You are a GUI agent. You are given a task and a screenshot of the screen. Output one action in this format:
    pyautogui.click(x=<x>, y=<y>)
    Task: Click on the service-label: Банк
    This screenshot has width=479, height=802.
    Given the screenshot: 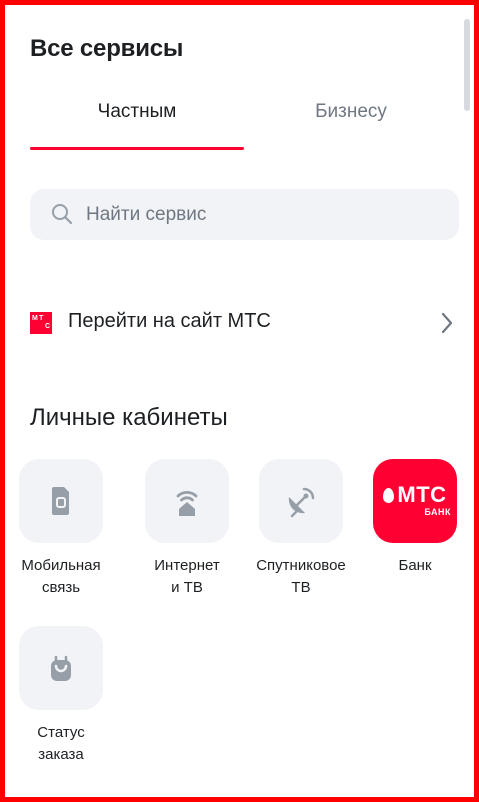 What is the action you would take?
    pyautogui.click(x=415, y=565)
    